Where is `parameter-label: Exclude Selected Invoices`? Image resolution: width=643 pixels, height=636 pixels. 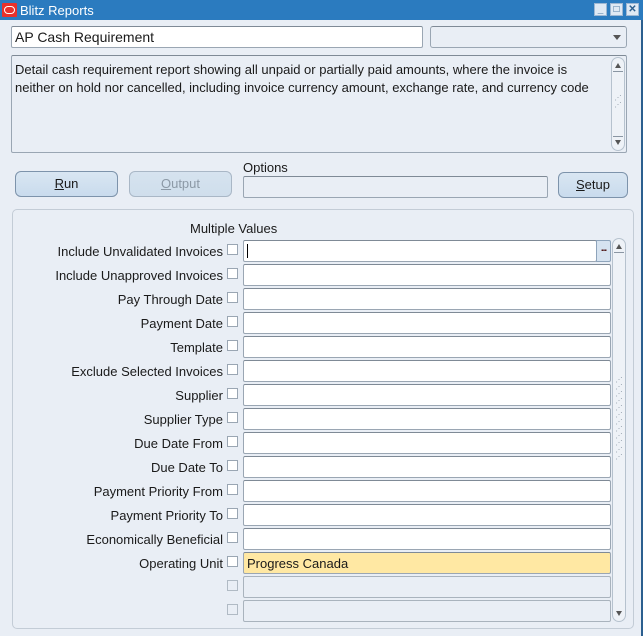 parameter-label: Exclude Selected Invoices is located at coordinates (147, 371).